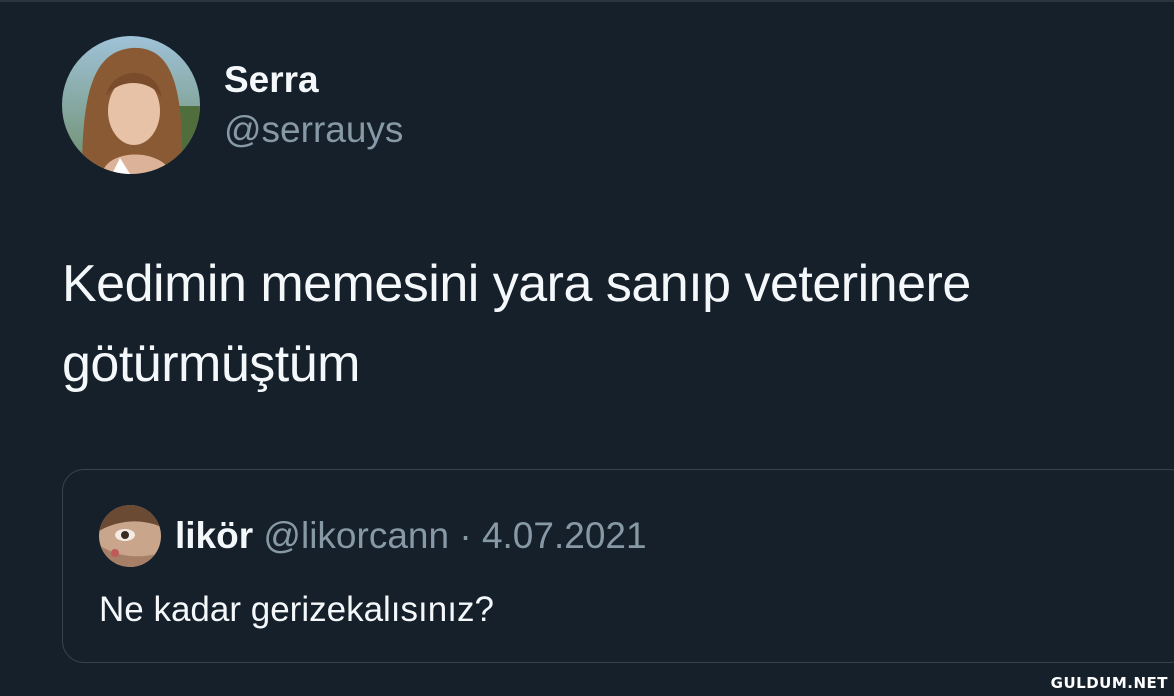  I want to click on quoted-tweet-date: 4.07.2021, so click(564, 535).